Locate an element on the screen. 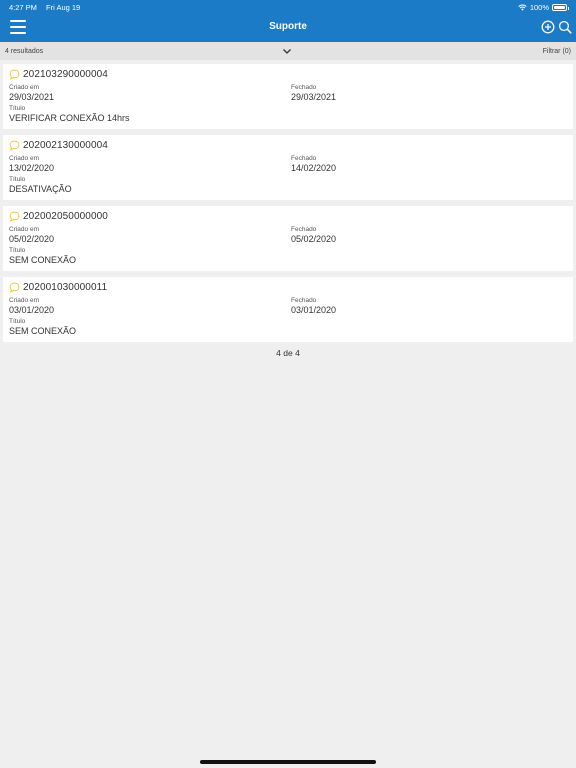 The image size is (576, 768). chevron-down-icon is located at coordinates (287, 51).